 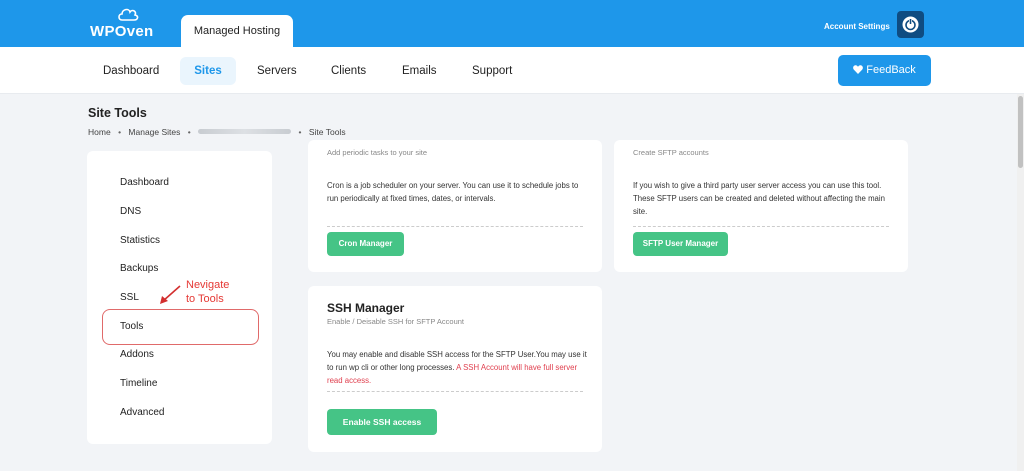 I want to click on annotation-text: Nevigate to Tools, so click(x=207, y=292).